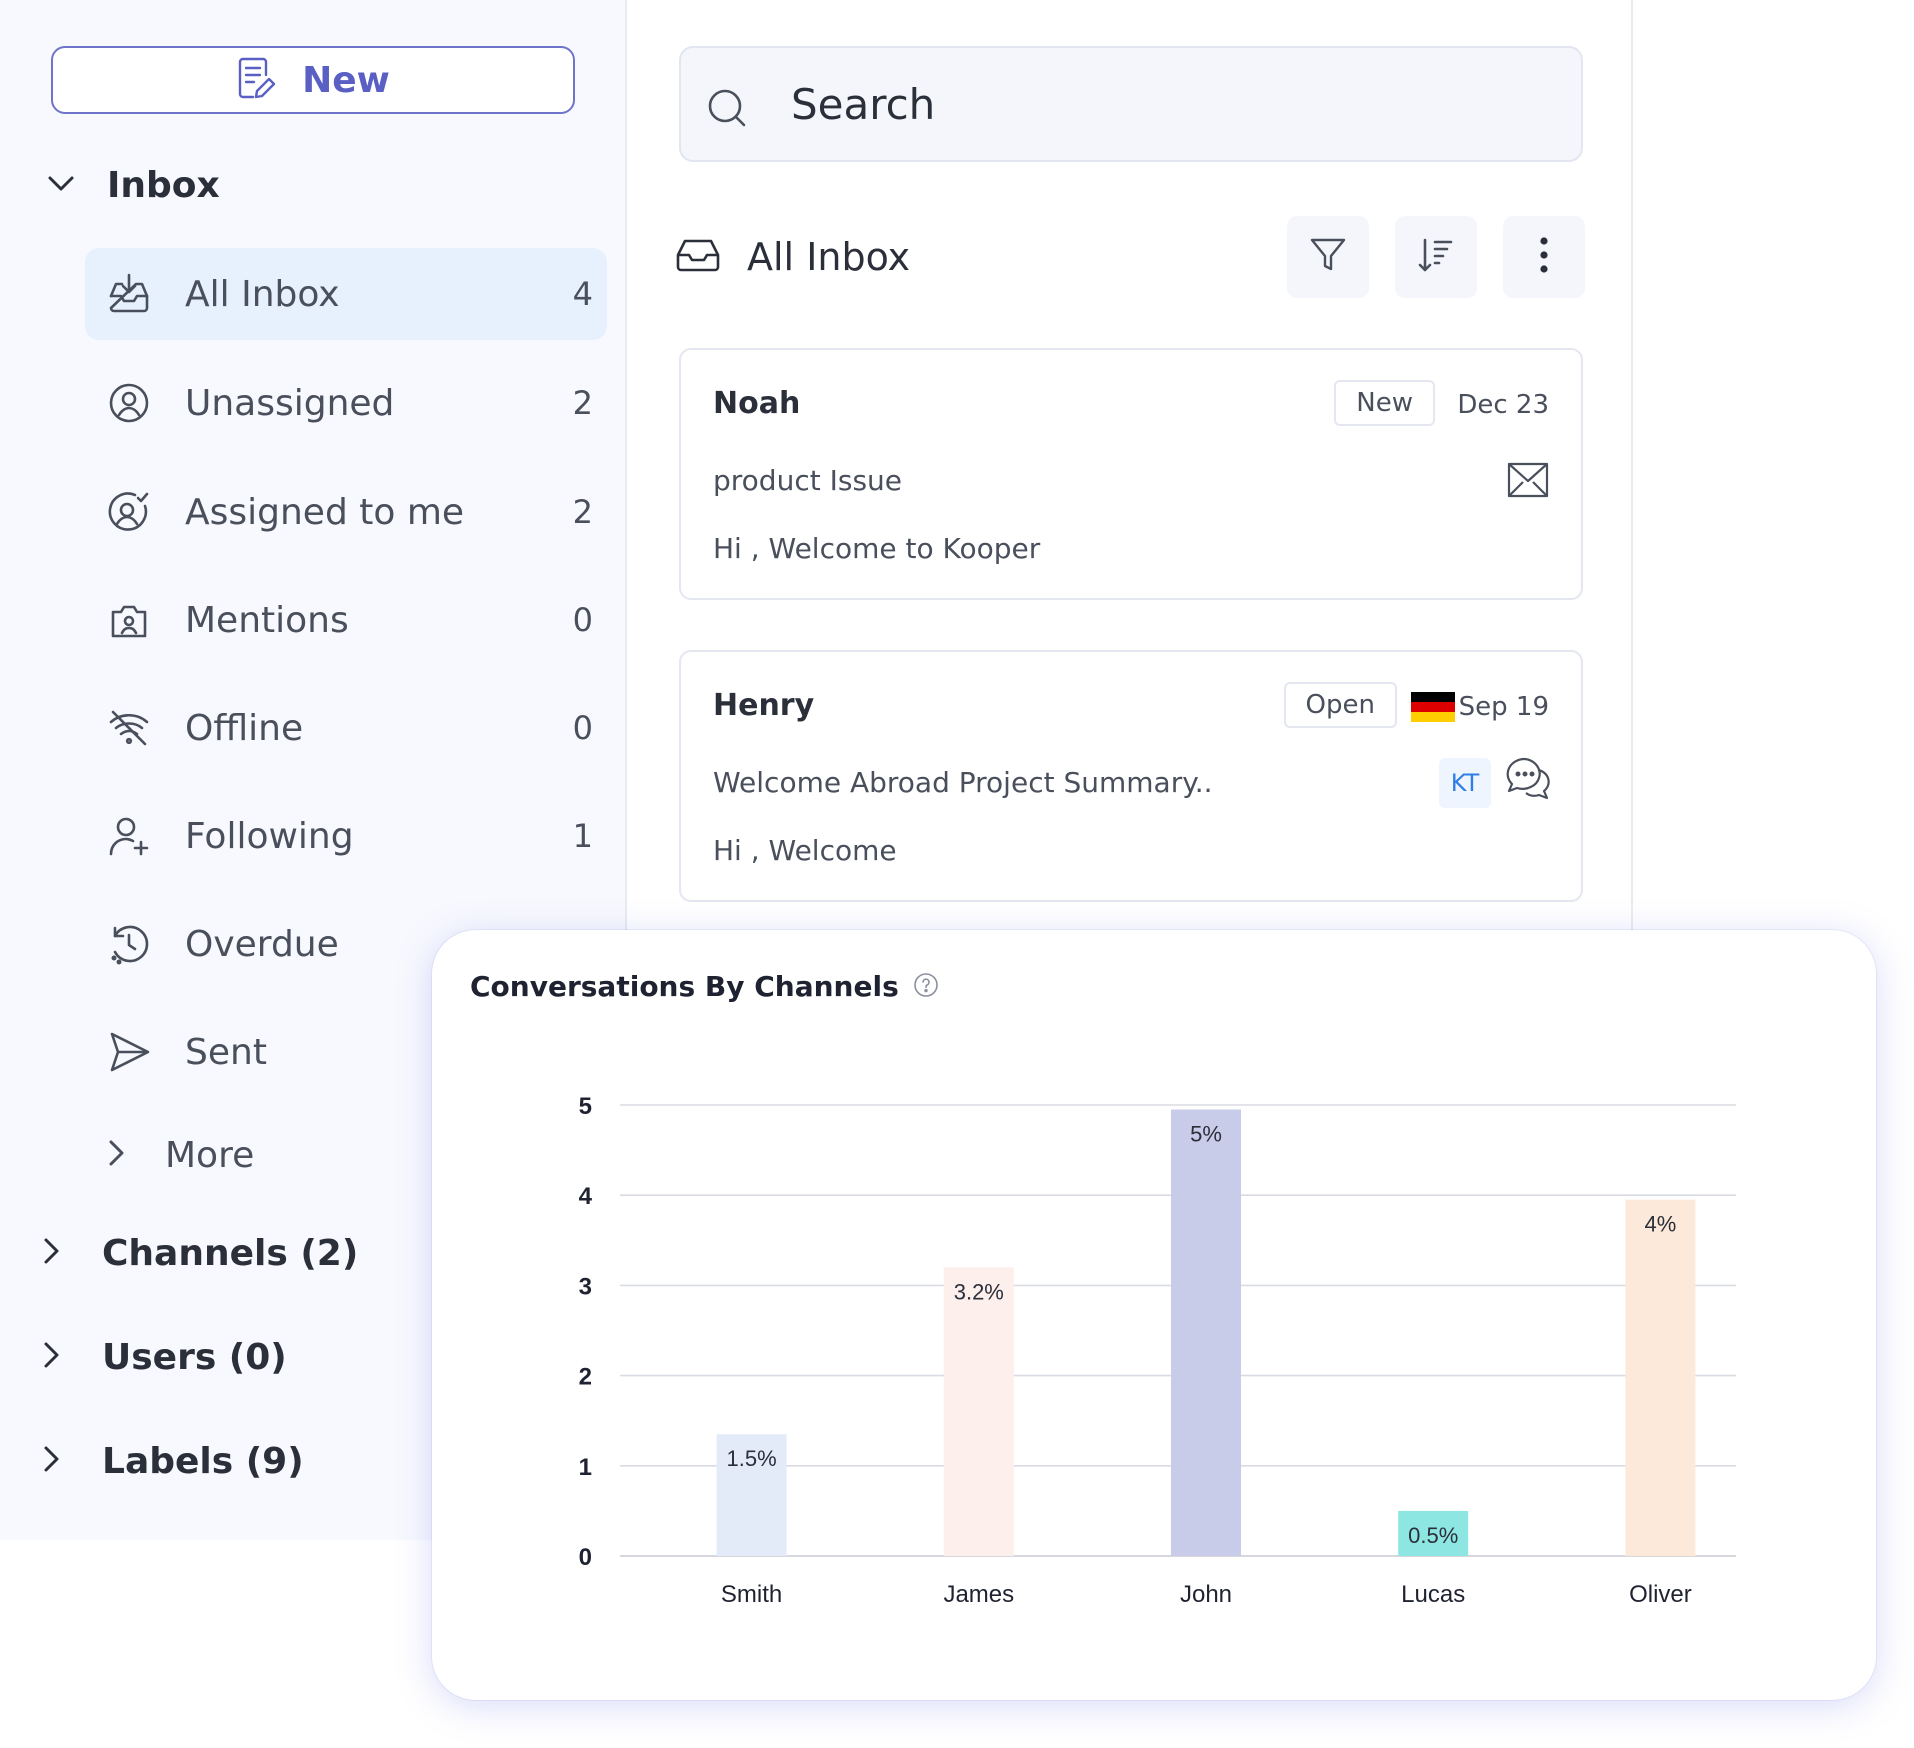 This screenshot has width=1914, height=1748. I want to click on sidebar-group-users: Users (0), so click(163, 1357).